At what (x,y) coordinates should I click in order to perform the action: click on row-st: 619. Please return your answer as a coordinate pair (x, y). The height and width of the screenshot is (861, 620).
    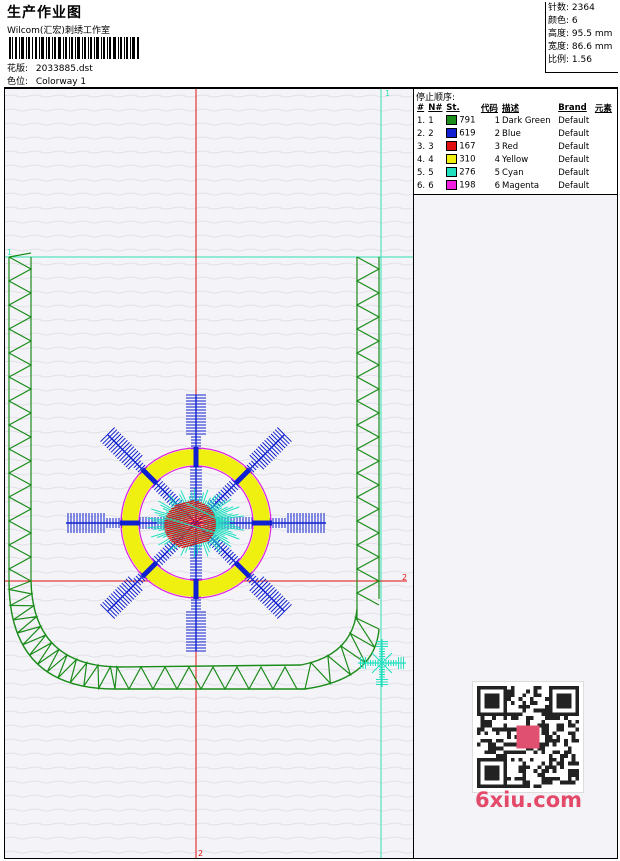
    Looking at the image, I should click on (462, 133).